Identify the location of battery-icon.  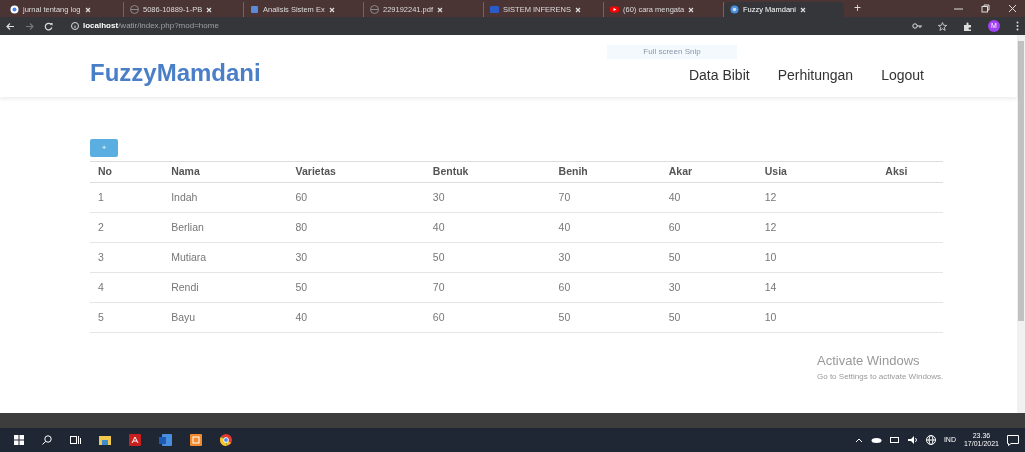
(894, 440).